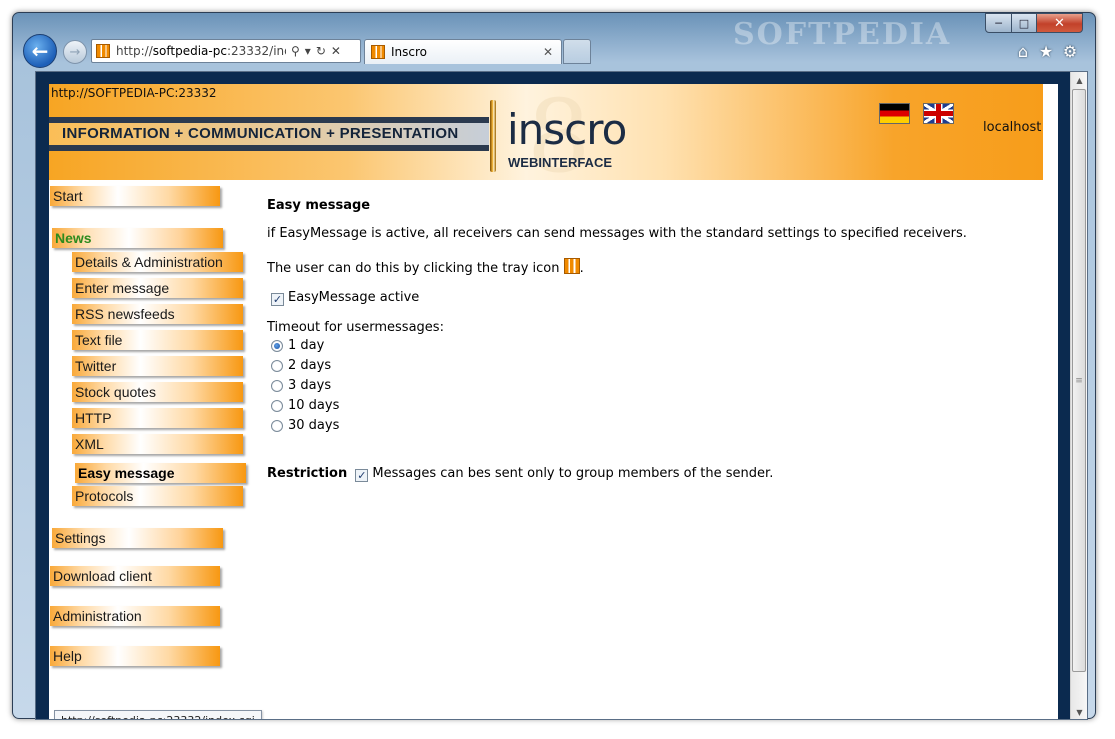 The width and height of the screenshot is (1115, 739). I want to click on restriction-label: Restriction, so click(307, 473).